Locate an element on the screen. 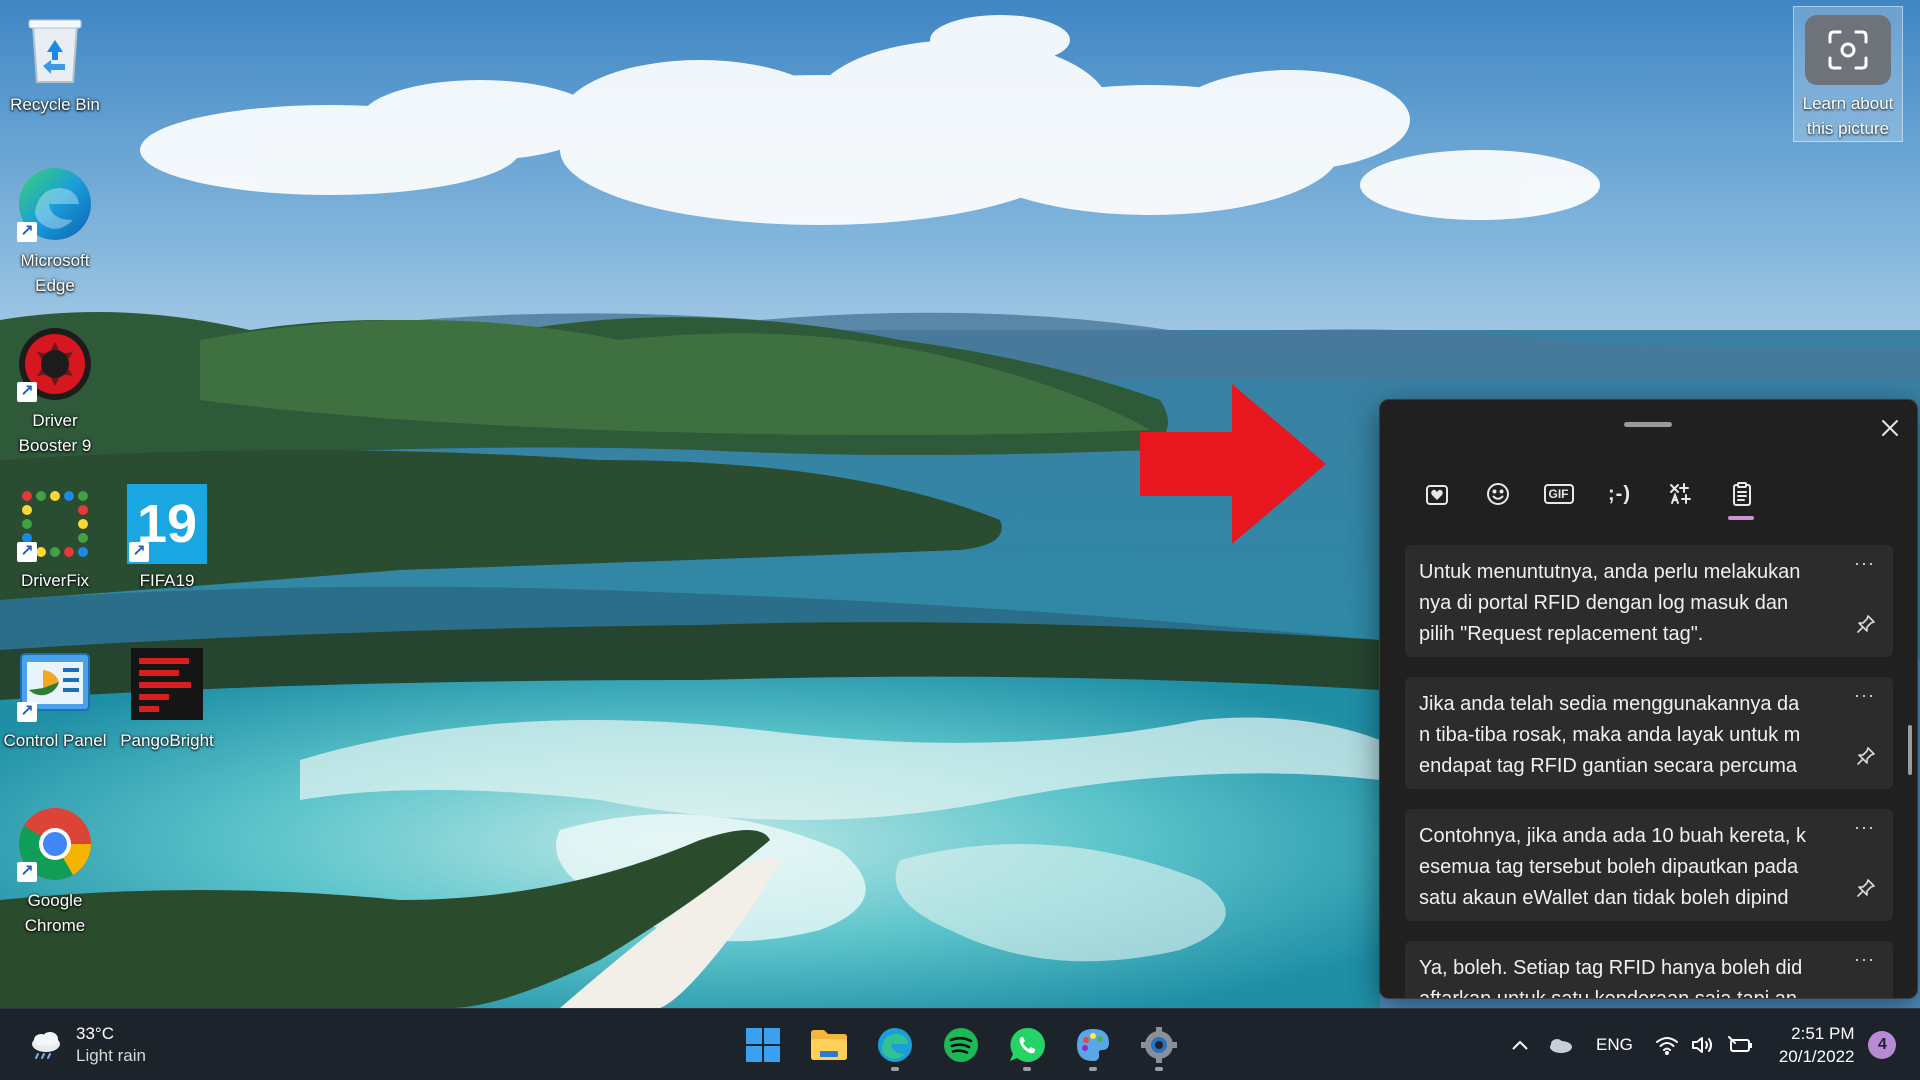 This screenshot has height=1080, width=1920. start-button is located at coordinates (763, 1045).